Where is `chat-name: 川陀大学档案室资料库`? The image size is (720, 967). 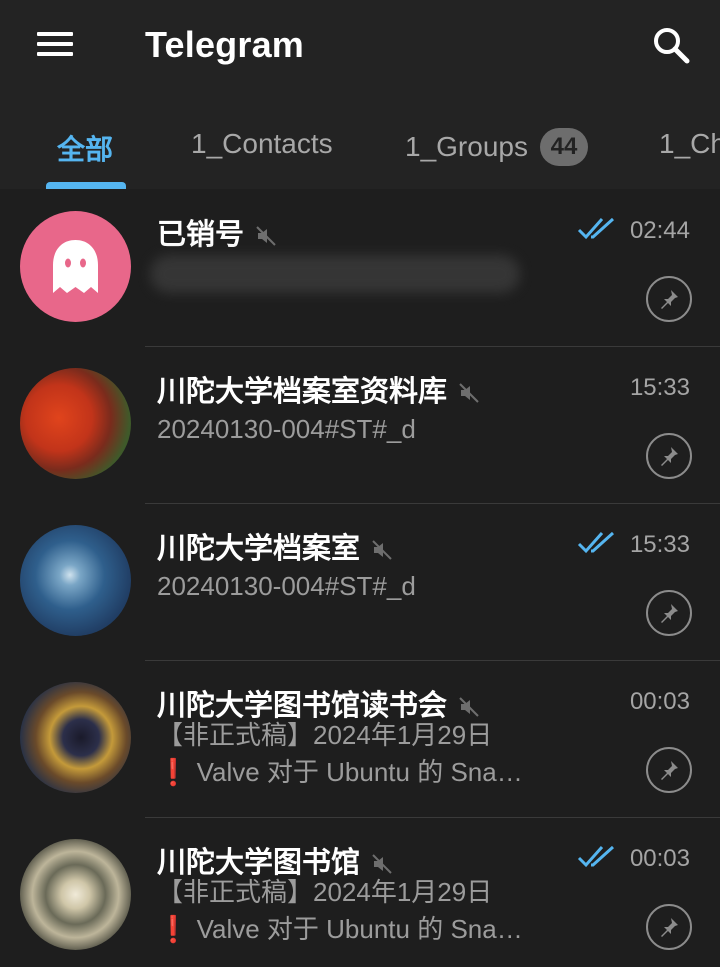 chat-name: 川陀大学档案室资料库 is located at coordinates (319, 389).